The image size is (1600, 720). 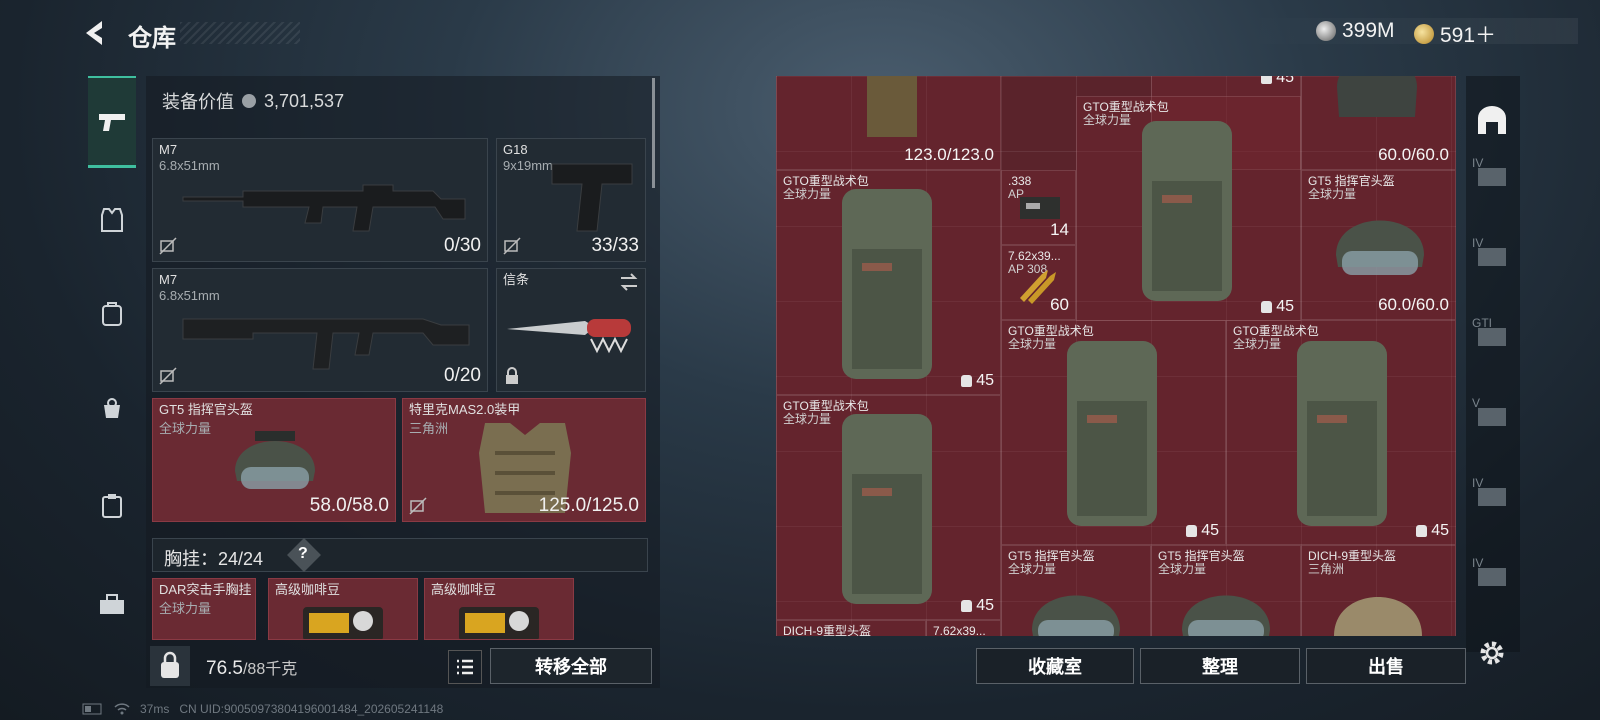 I want to click on list-view-button, so click(x=465, y=667).